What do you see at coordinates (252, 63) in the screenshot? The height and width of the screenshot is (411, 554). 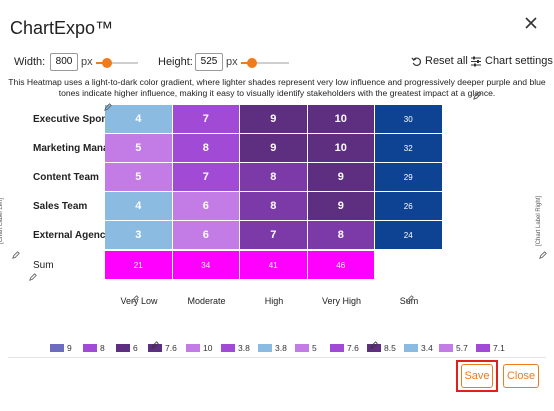 I see `height-slider-knob` at bounding box center [252, 63].